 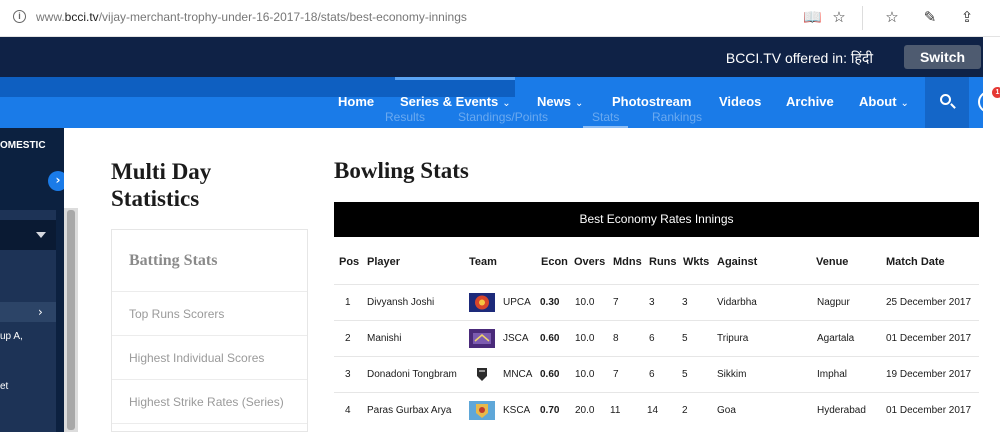 I want to click on share-icon: ⇪, so click(x=967, y=17).